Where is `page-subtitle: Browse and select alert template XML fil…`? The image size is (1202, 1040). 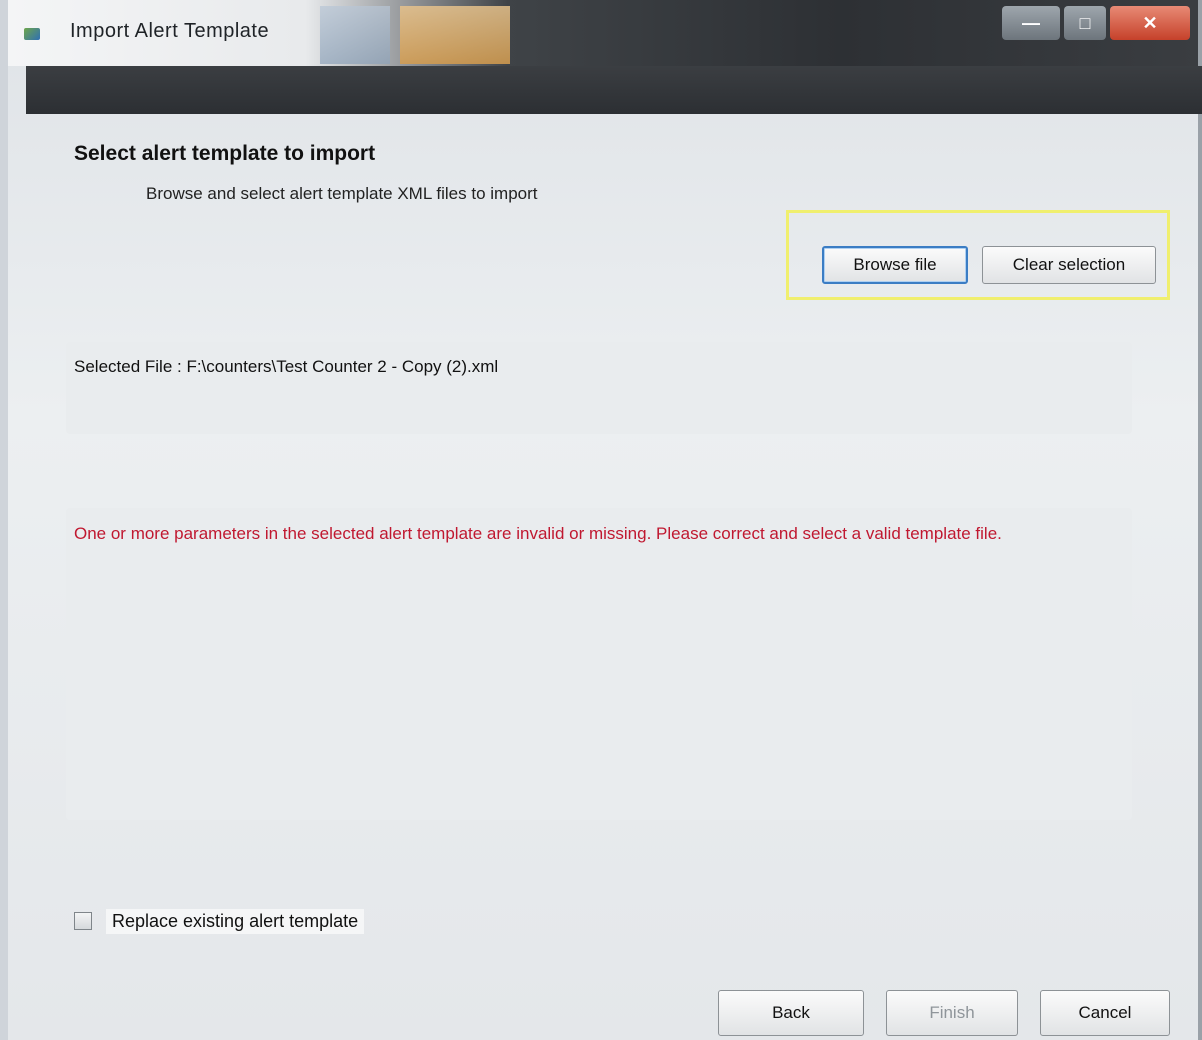
page-subtitle: Browse and select alert template XML fil… is located at coordinates (342, 193).